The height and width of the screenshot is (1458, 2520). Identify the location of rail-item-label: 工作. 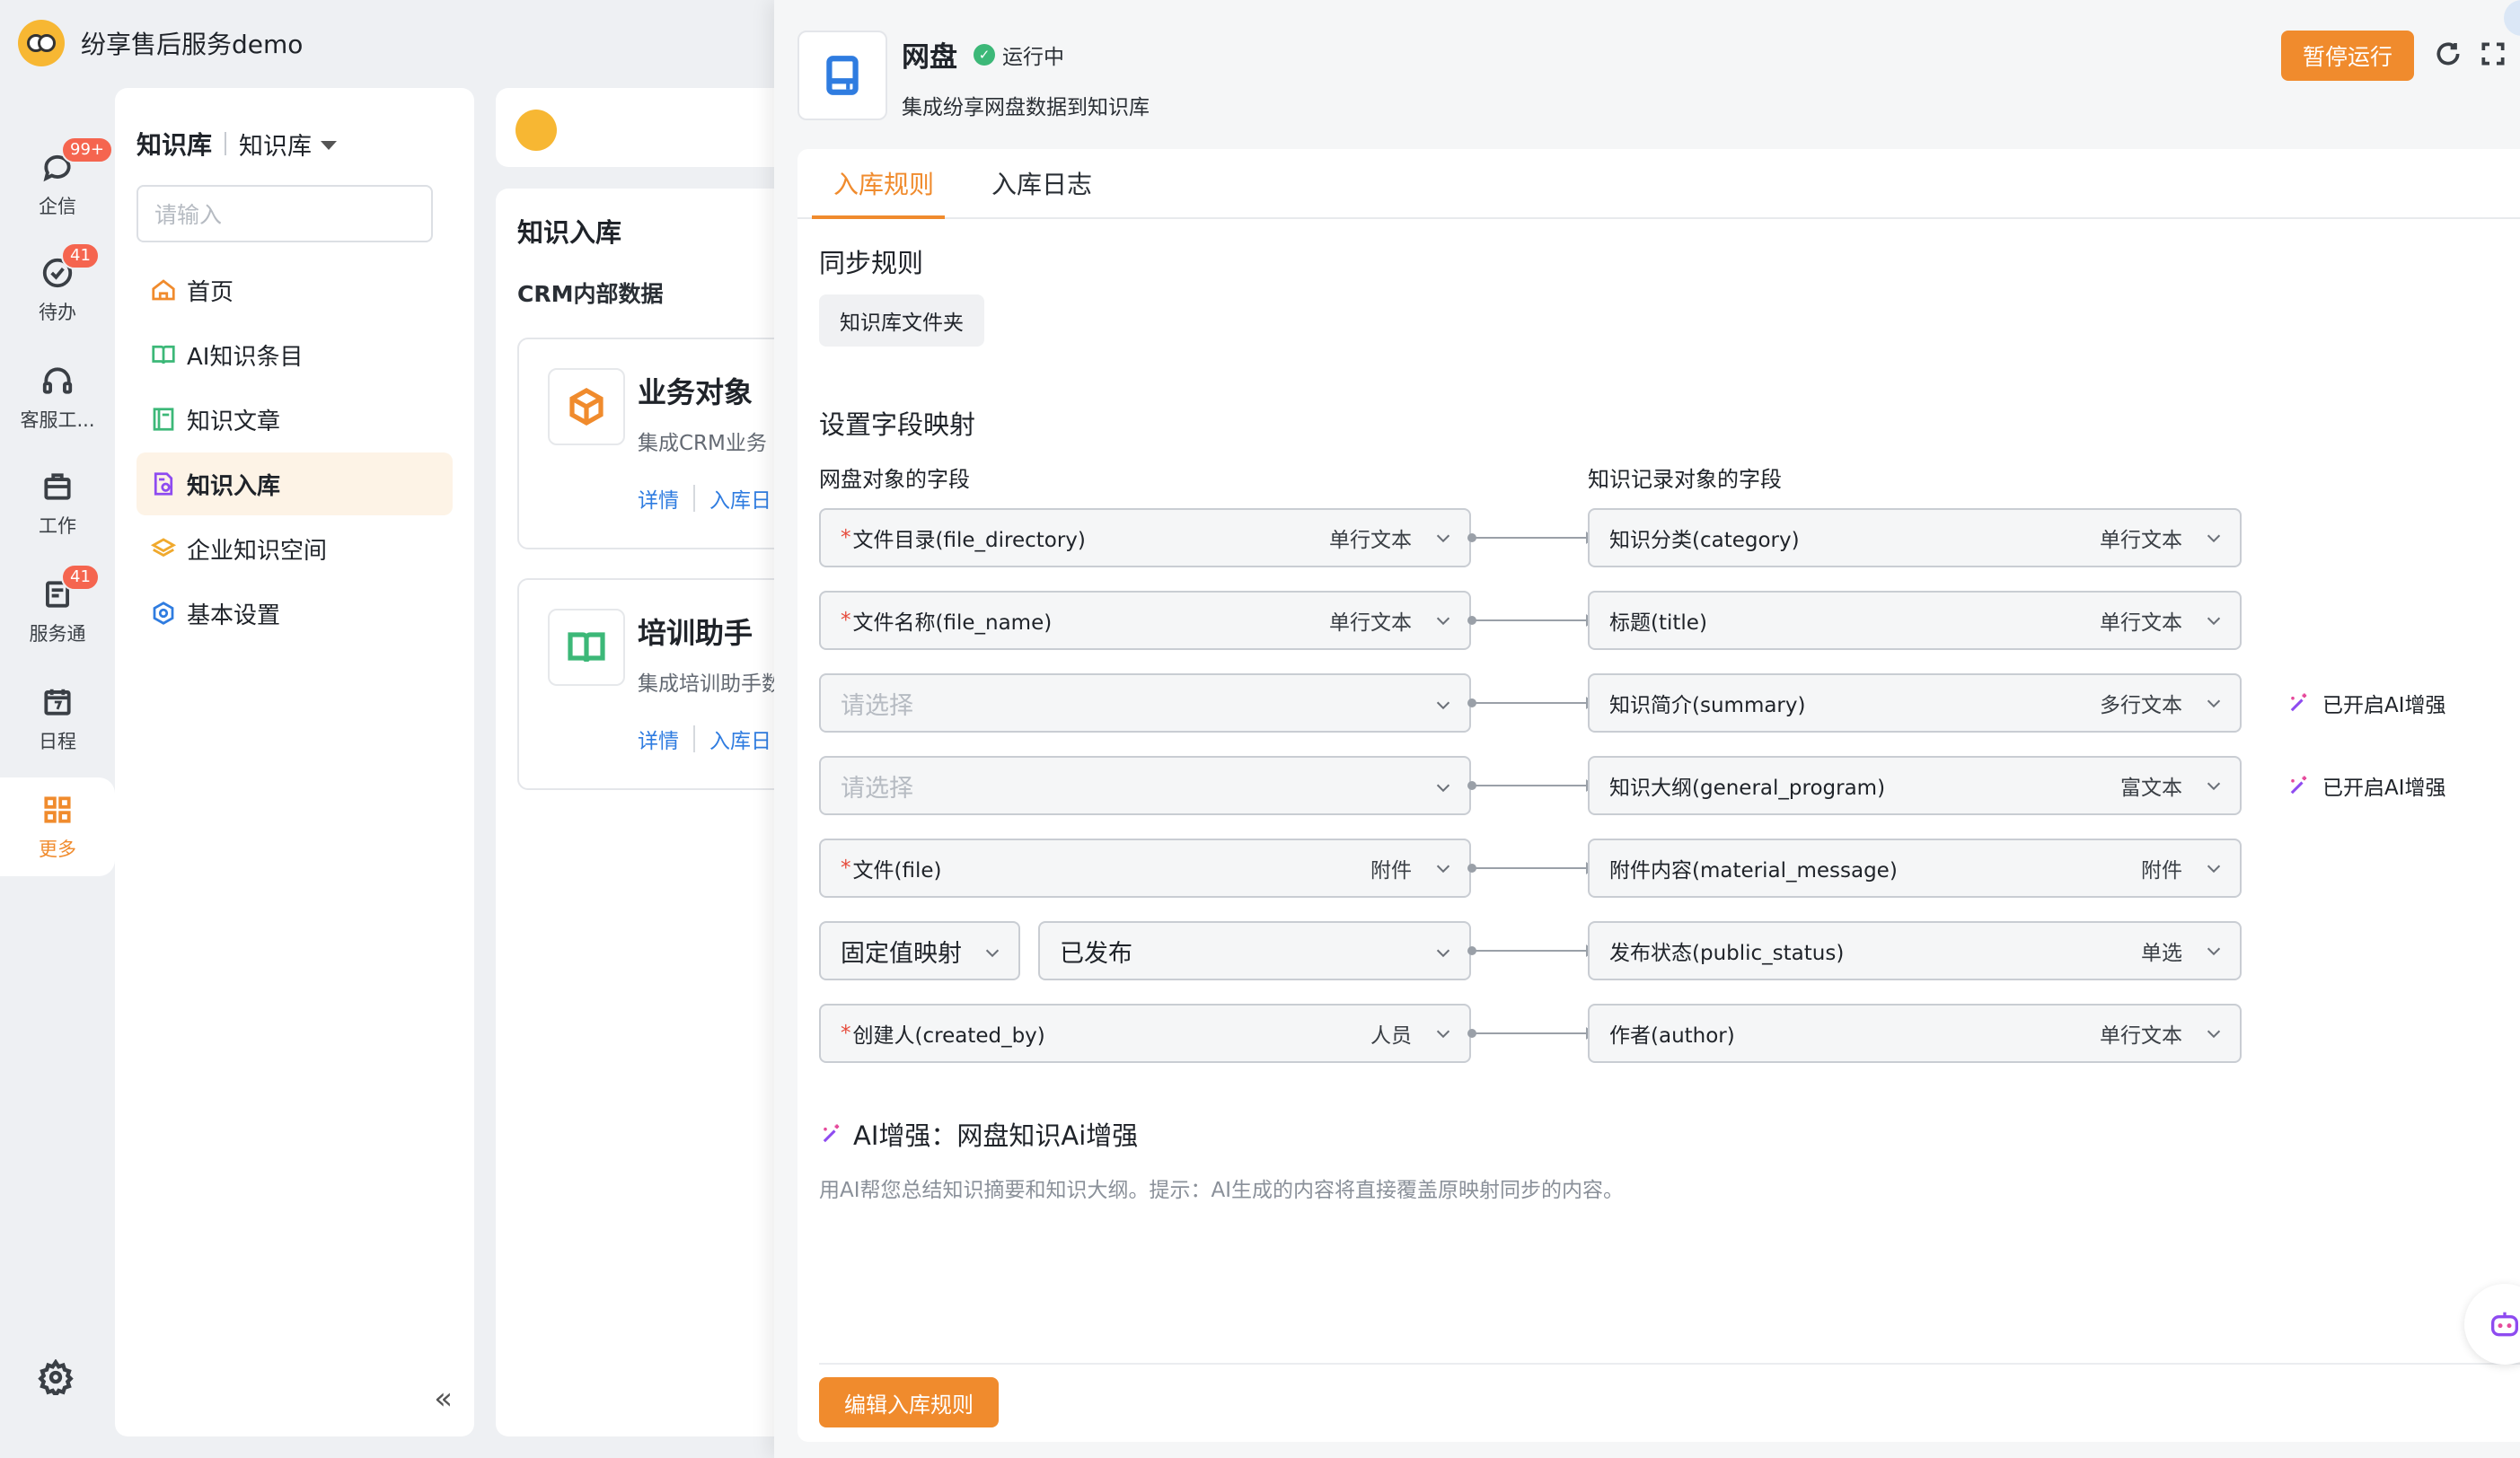
(58, 526).